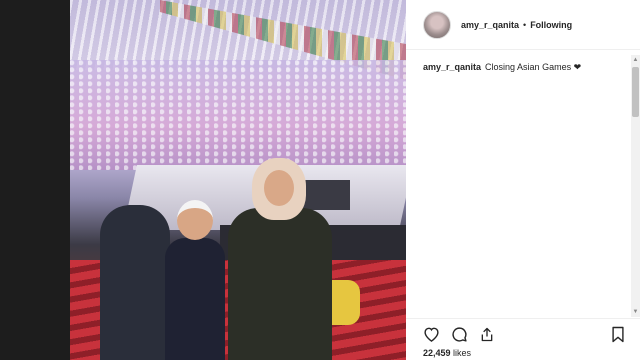 The width and height of the screenshot is (640, 360). What do you see at coordinates (195, 299) in the screenshot?
I see `girl-body` at bounding box center [195, 299].